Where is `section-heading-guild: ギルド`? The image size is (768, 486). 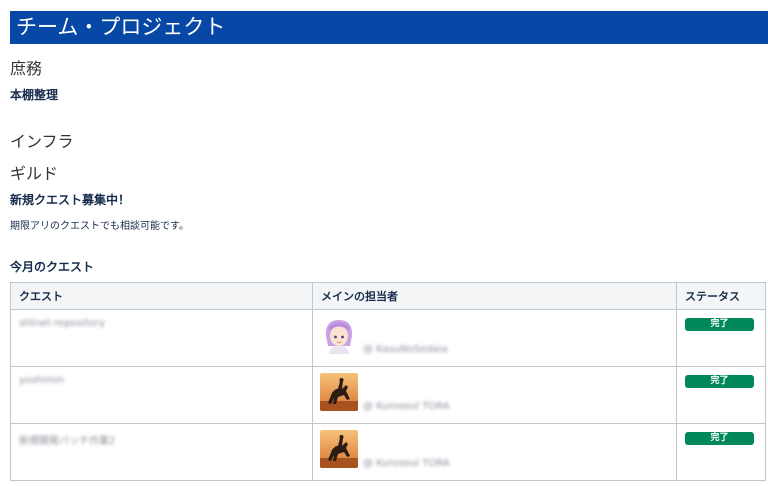
section-heading-guild: ギルド is located at coordinates (34, 173).